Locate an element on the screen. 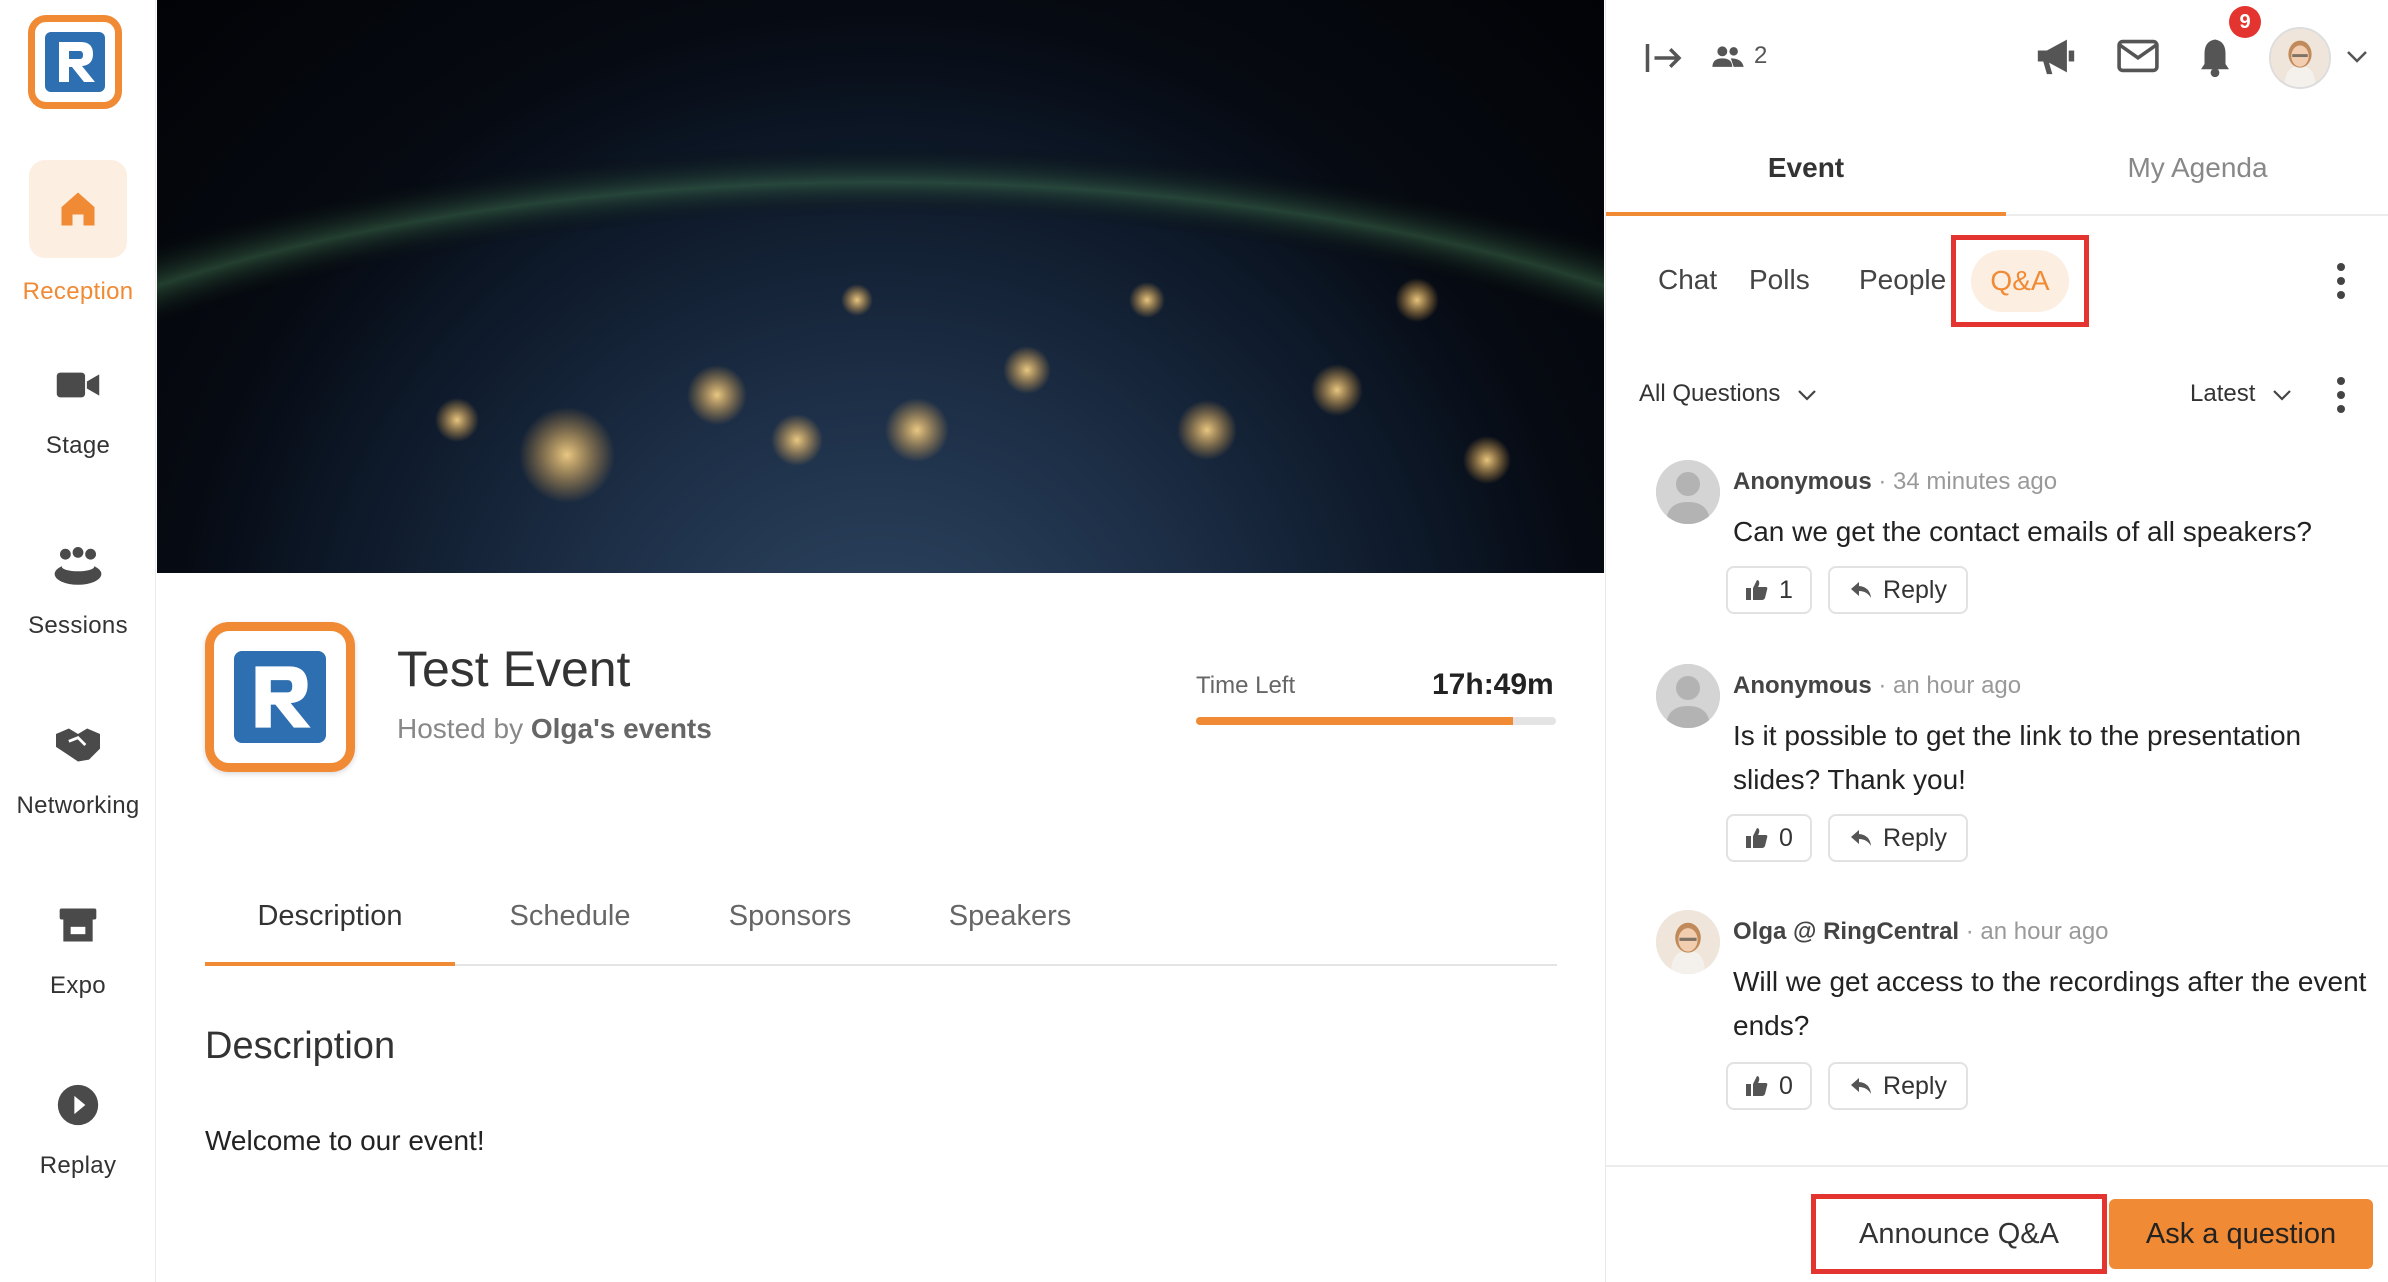  tab-description: Description is located at coordinates (330, 928).